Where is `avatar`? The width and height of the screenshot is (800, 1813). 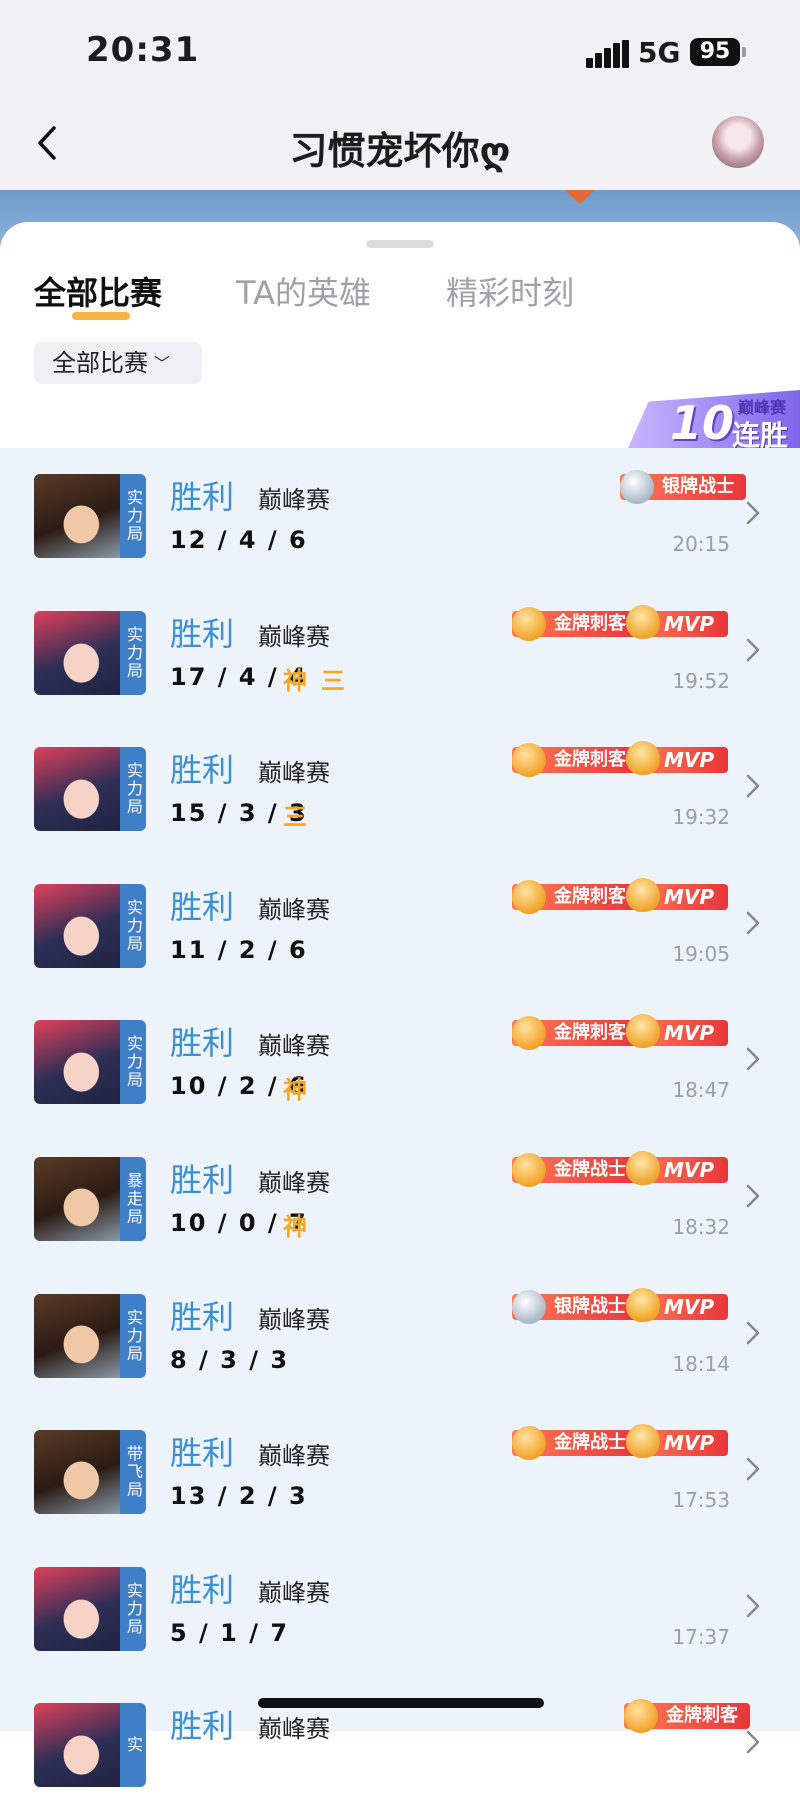 avatar is located at coordinates (738, 142).